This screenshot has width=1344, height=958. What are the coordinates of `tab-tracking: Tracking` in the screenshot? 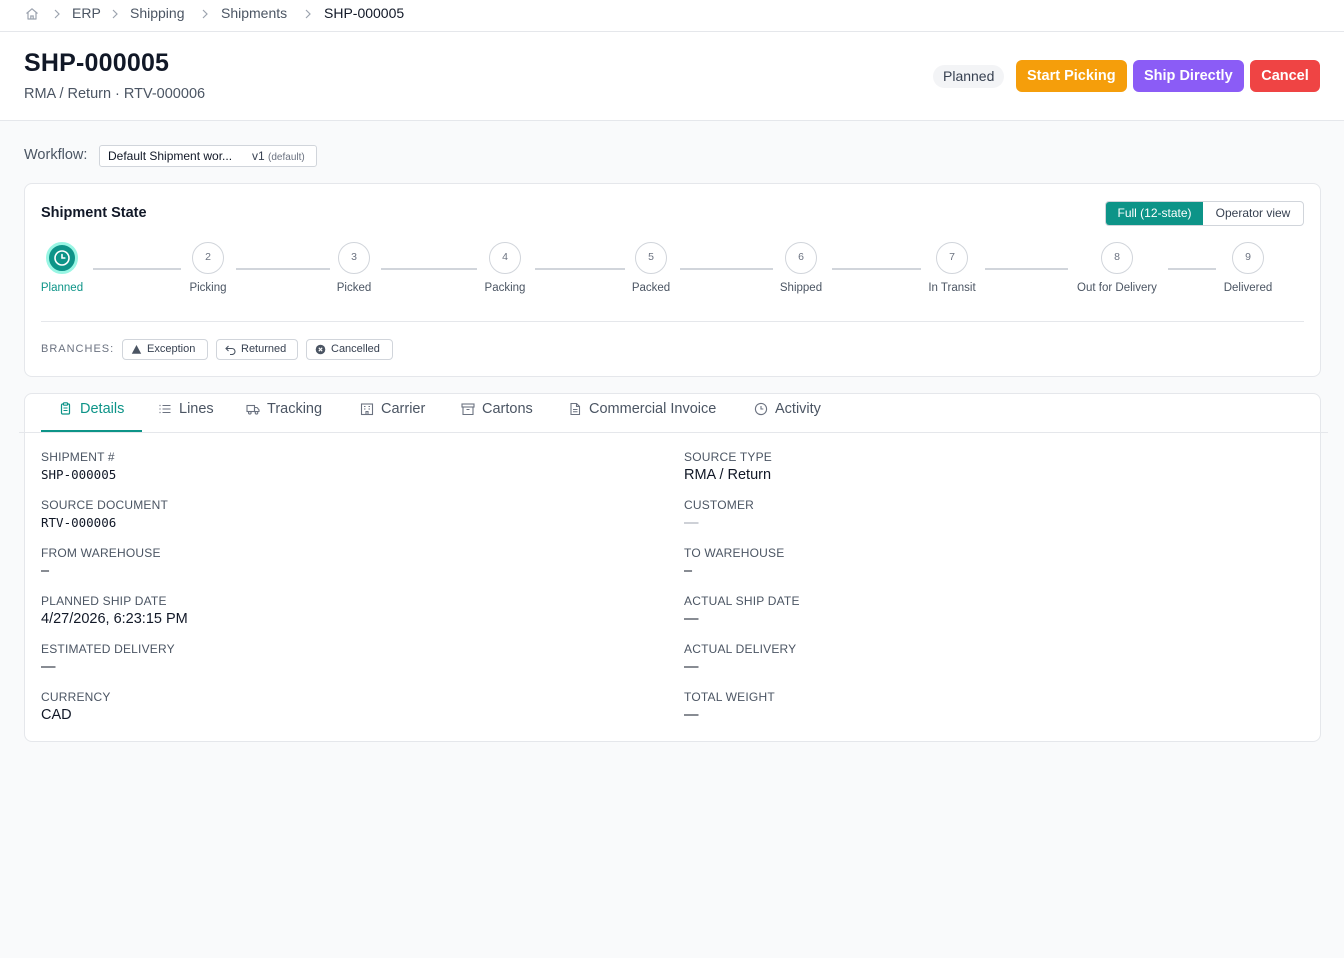 It's located at (284, 416).